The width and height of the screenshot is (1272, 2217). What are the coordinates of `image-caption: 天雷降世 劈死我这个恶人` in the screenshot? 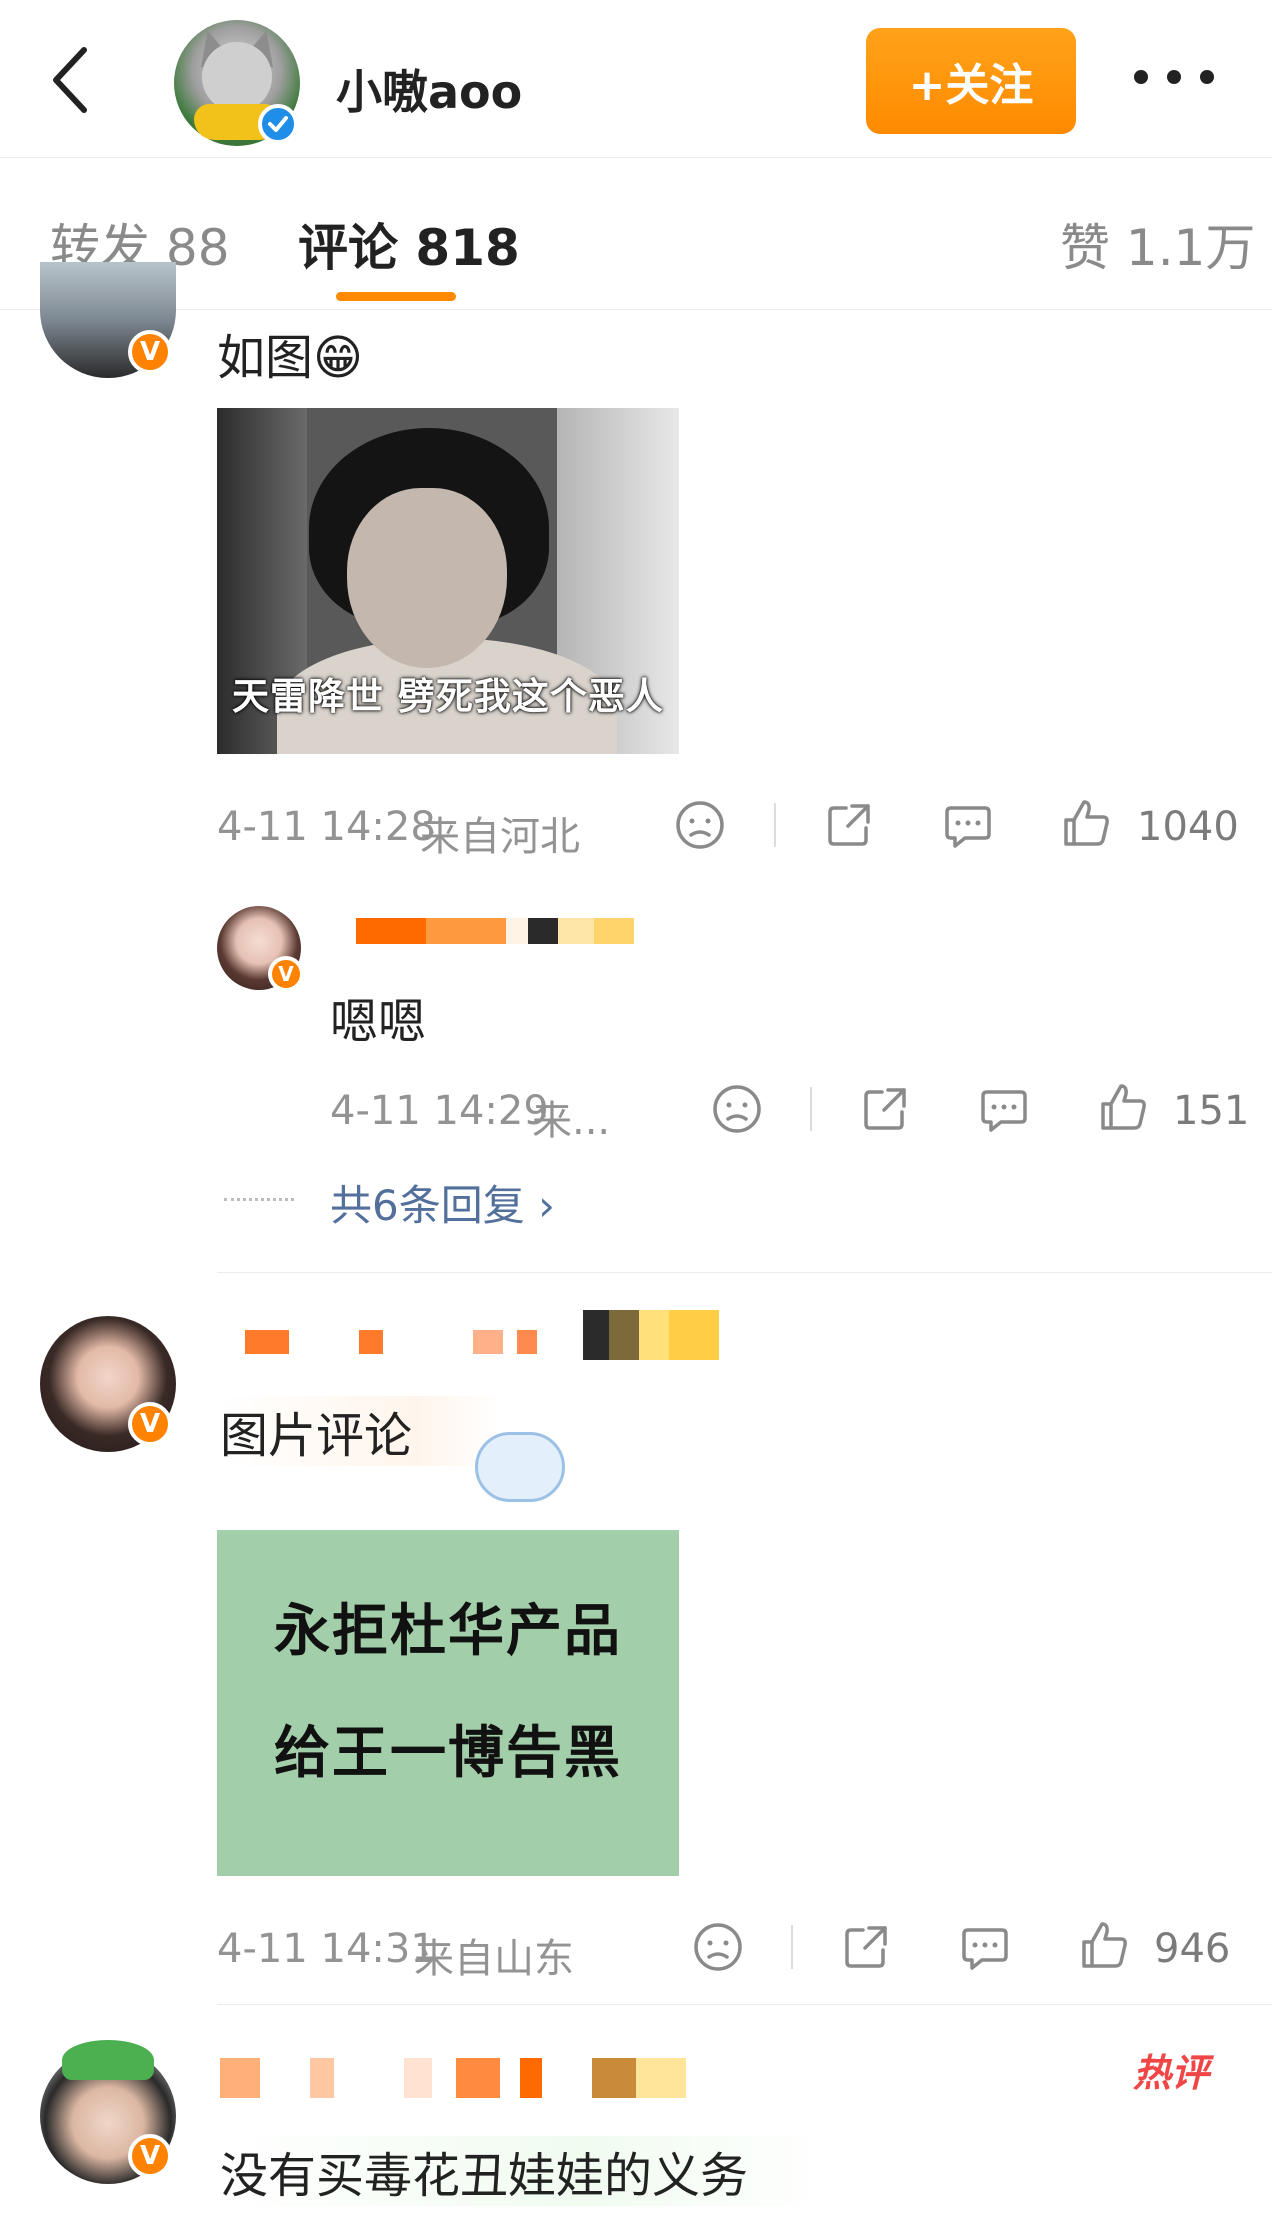 It's located at (448, 696).